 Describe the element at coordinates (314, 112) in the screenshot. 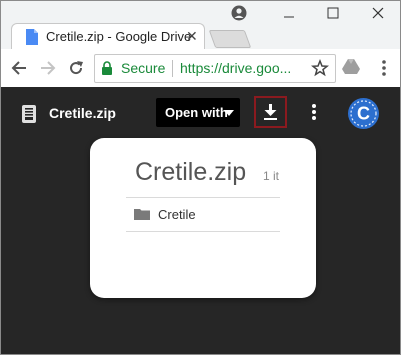

I see `more-options-icon` at that location.